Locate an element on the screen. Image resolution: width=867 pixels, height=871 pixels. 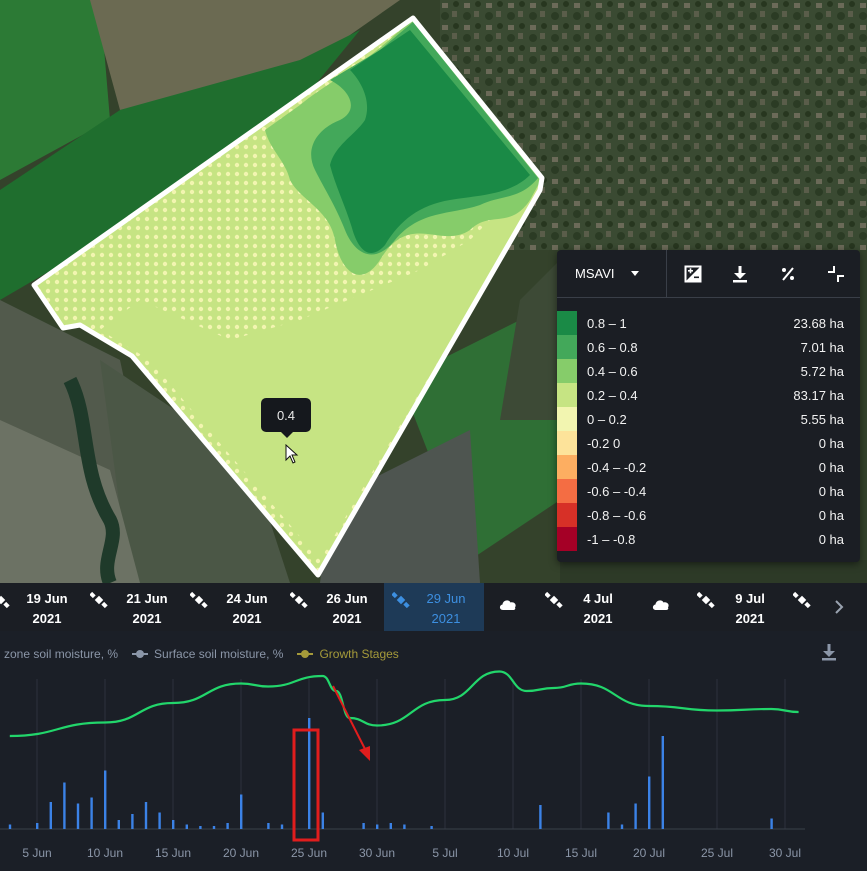
legend-range: 0.8 – 1 is located at coordinates (607, 323).